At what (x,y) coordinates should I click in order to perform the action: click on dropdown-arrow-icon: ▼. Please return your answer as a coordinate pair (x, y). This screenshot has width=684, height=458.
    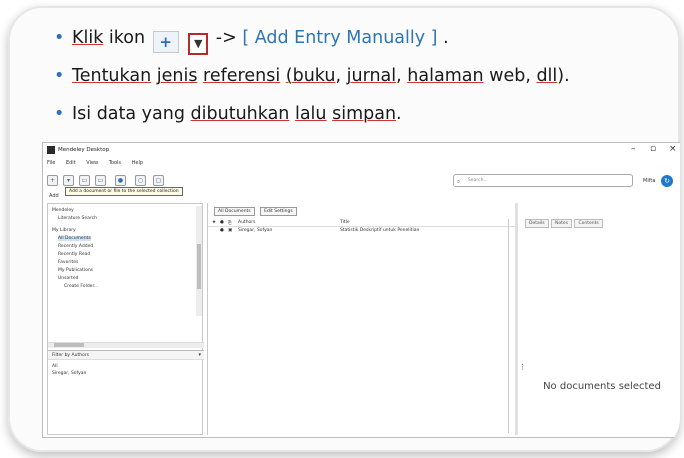
    Looking at the image, I should click on (198, 44).